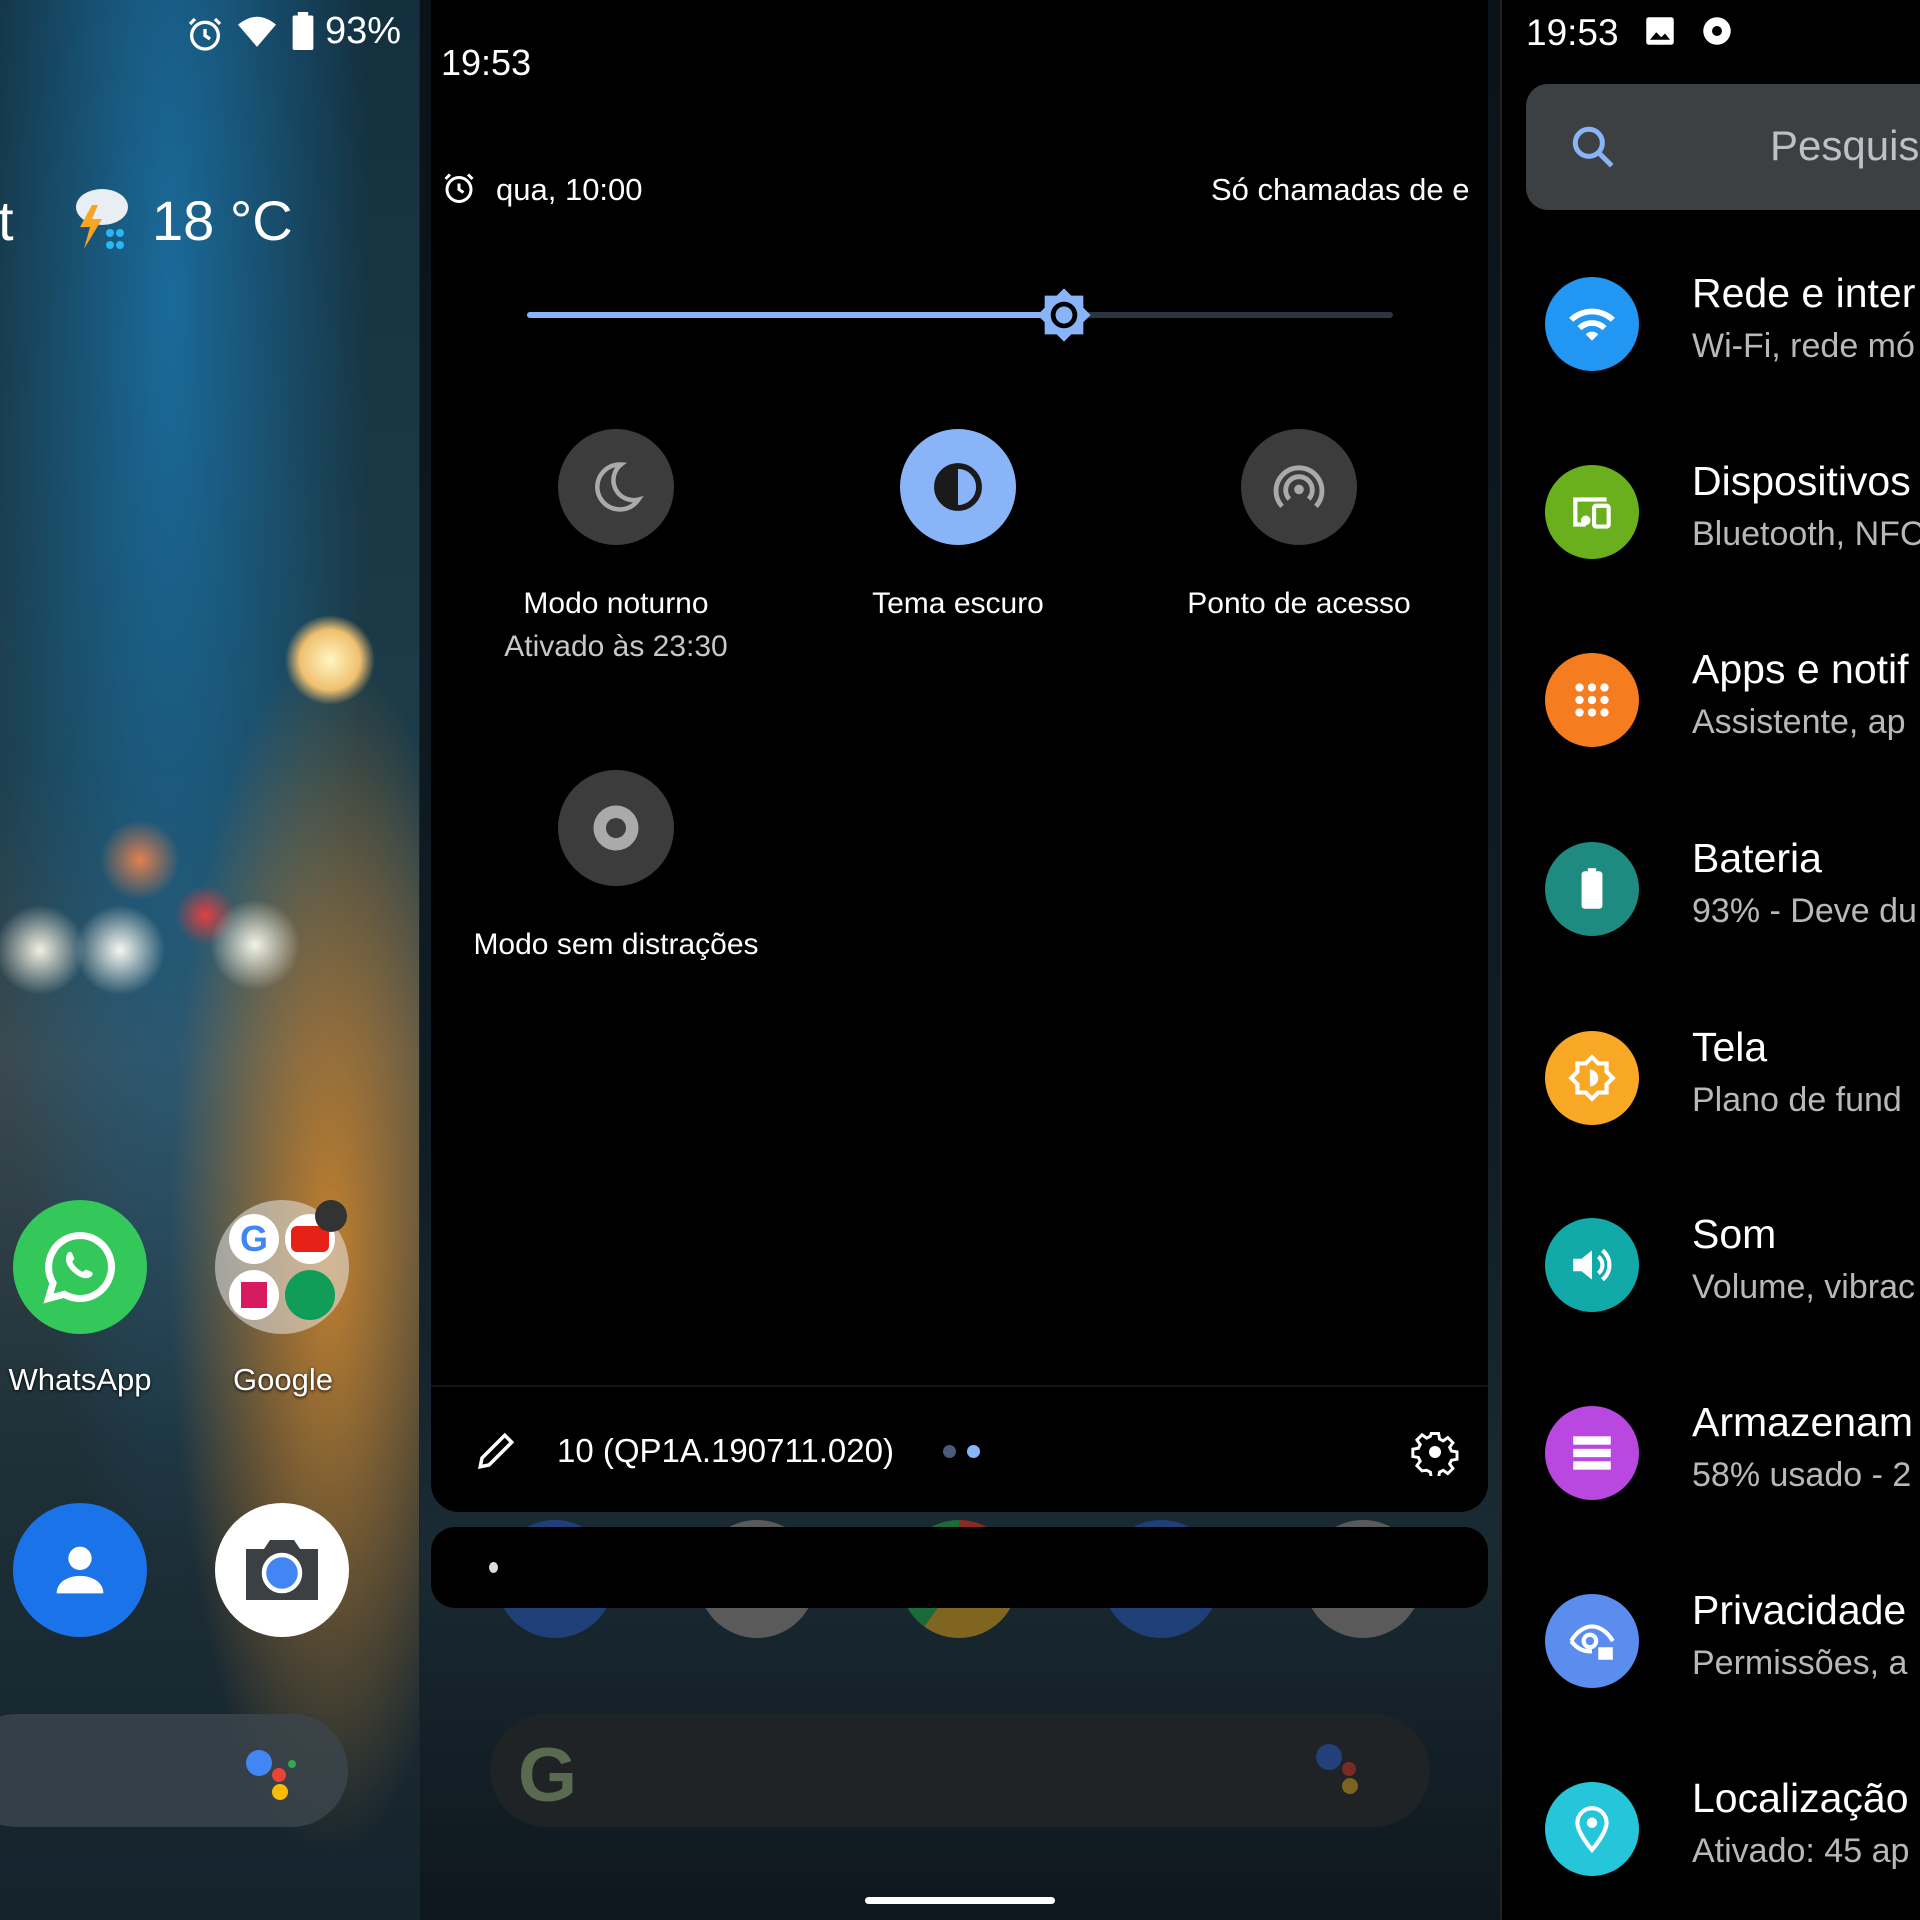  I want to click on settings-item-title: Localização, so click(1800, 1798).